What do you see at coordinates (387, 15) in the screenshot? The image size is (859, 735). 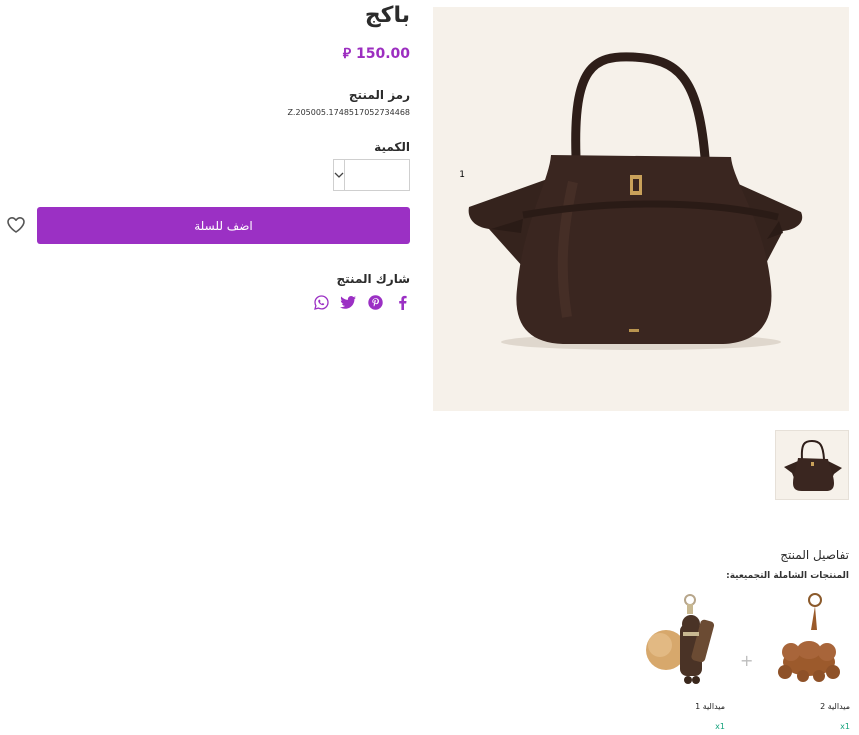 I see `product-title: باكج` at bounding box center [387, 15].